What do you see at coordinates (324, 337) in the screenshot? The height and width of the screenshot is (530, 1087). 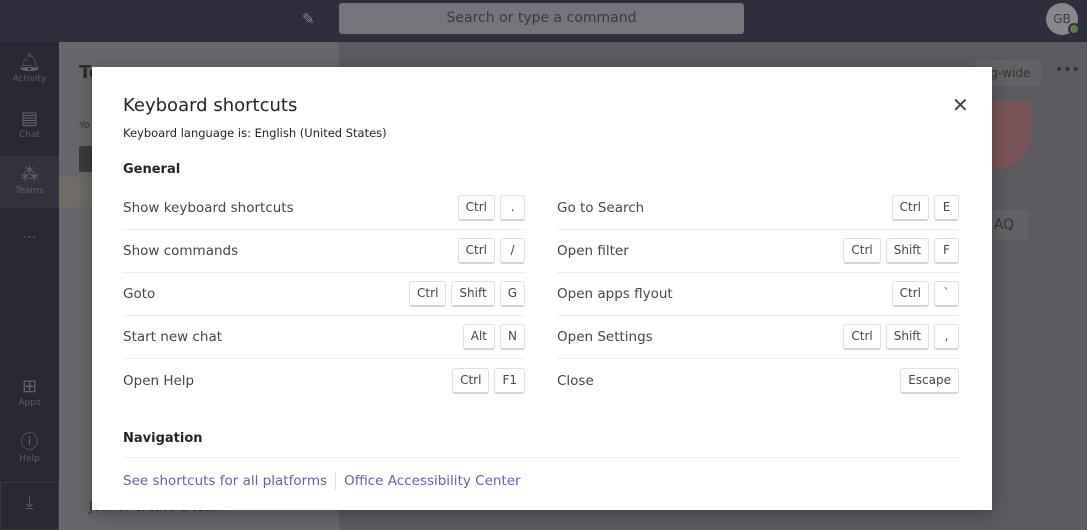 I see `shortcut-row: Start new chat Alt N` at bounding box center [324, 337].